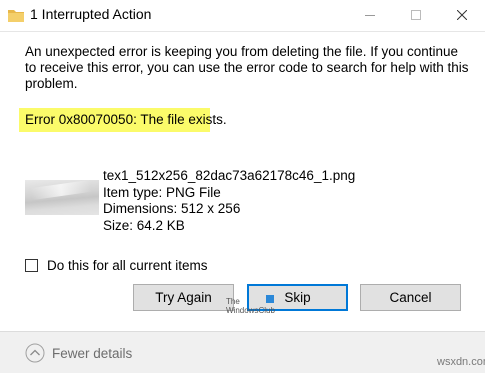  I want to click on try-again-button: Try Again, so click(183, 297).